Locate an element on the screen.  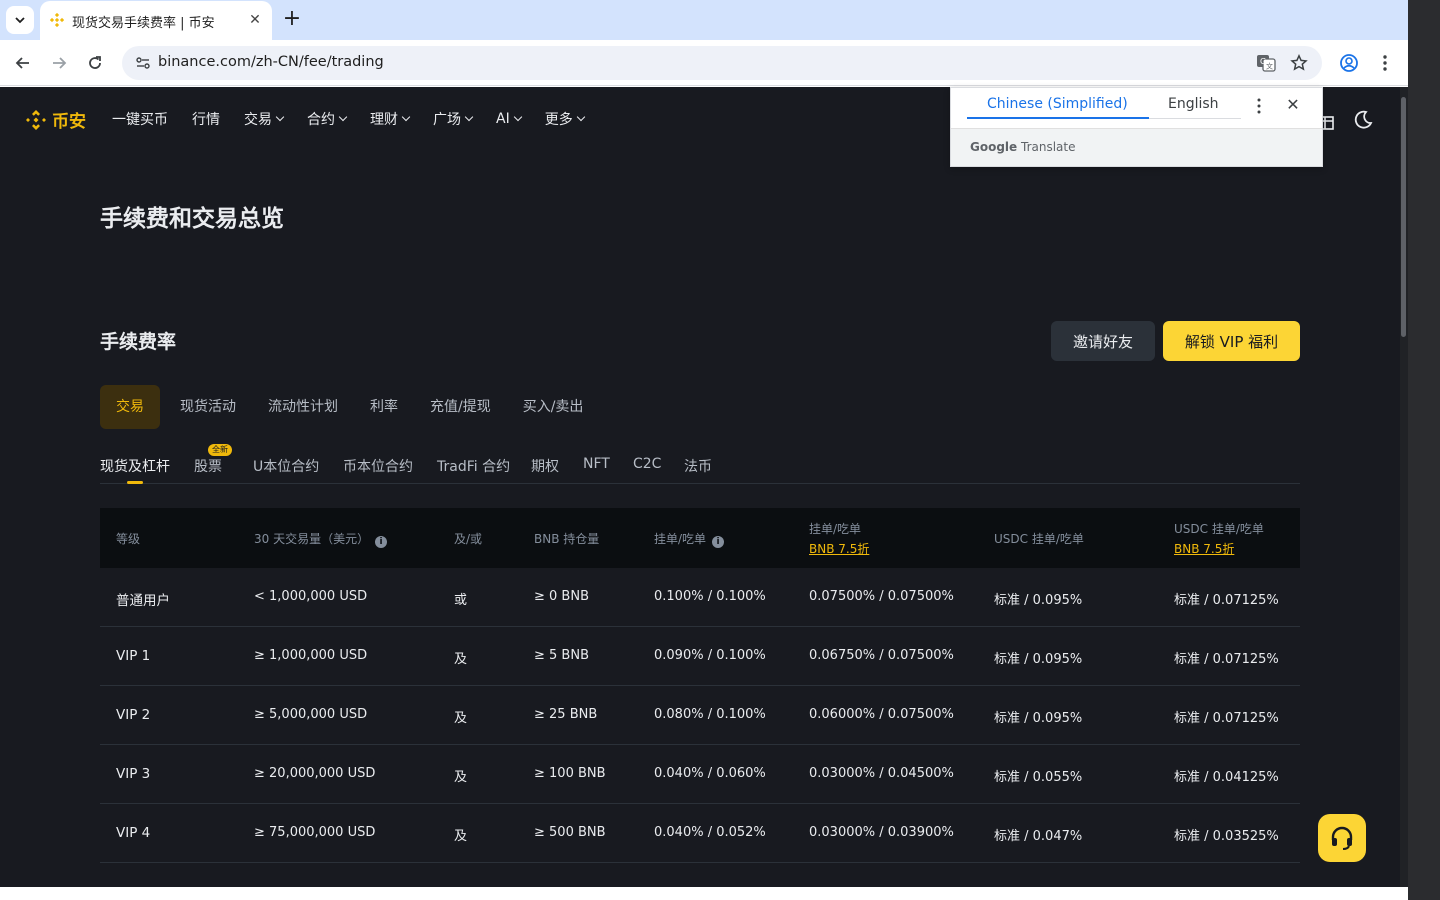
sub-tab-fiat: 法币 is located at coordinates (698, 466).